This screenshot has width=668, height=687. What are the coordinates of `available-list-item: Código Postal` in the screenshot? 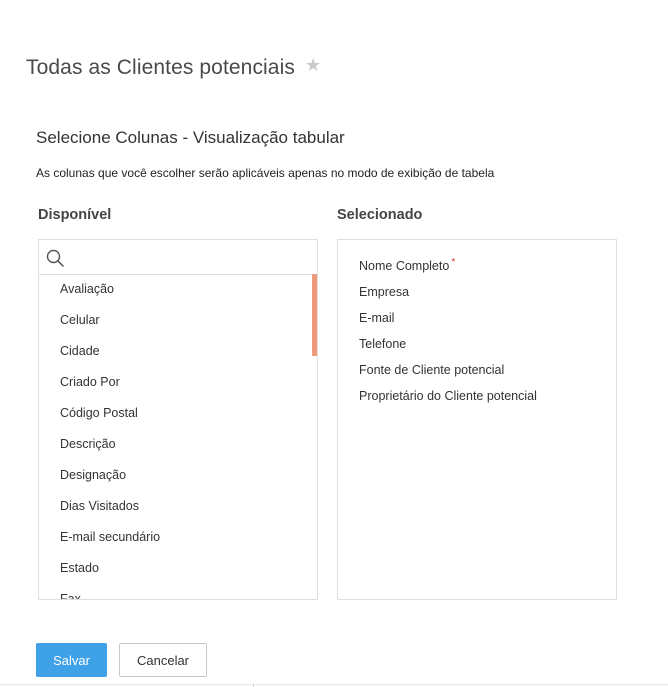 It's located at (178, 414).